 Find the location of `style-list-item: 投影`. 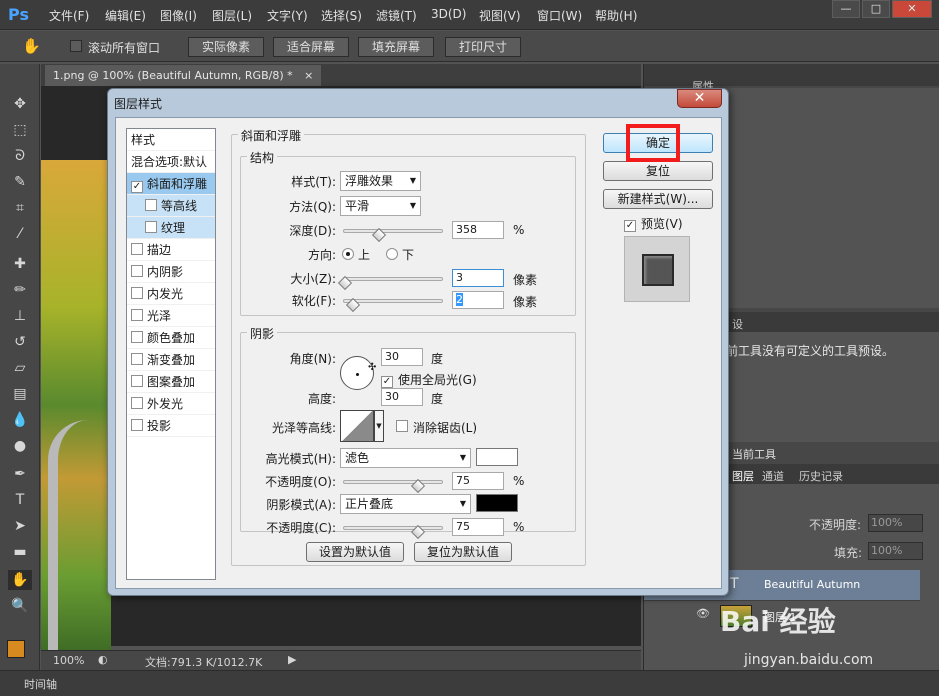

style-list-item: 投影 is located at coordinates (171, 426).